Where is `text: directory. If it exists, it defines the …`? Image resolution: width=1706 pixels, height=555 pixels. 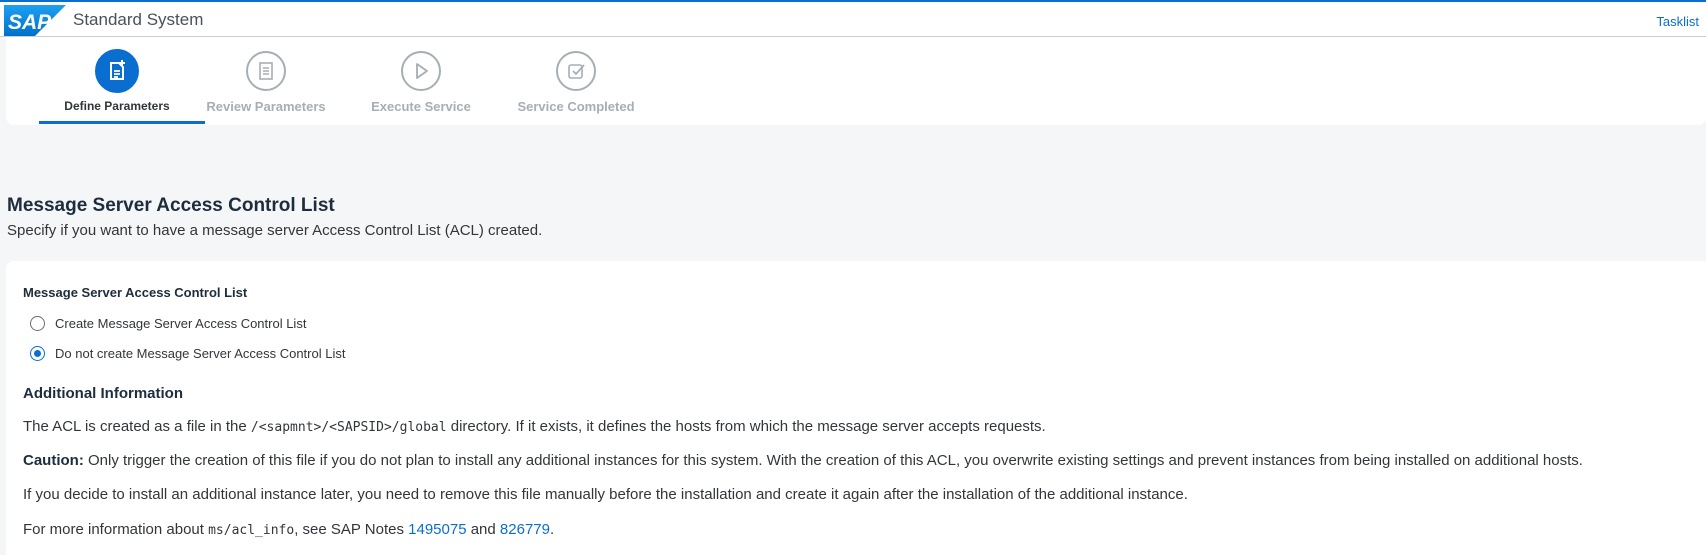 text: directory. If it exists, it defines the … is located at coordinates (746, 426).